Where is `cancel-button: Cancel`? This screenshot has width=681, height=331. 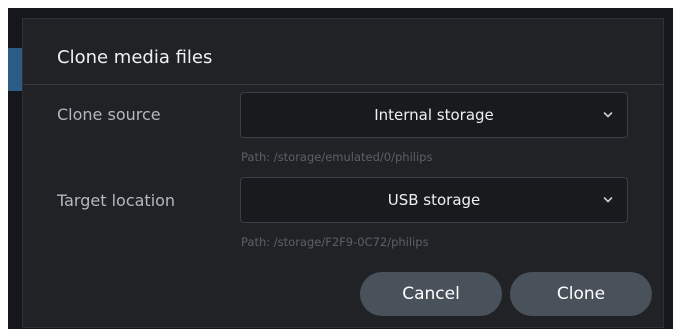 cancel-button: Cancel is located at coordinates (431, 294).